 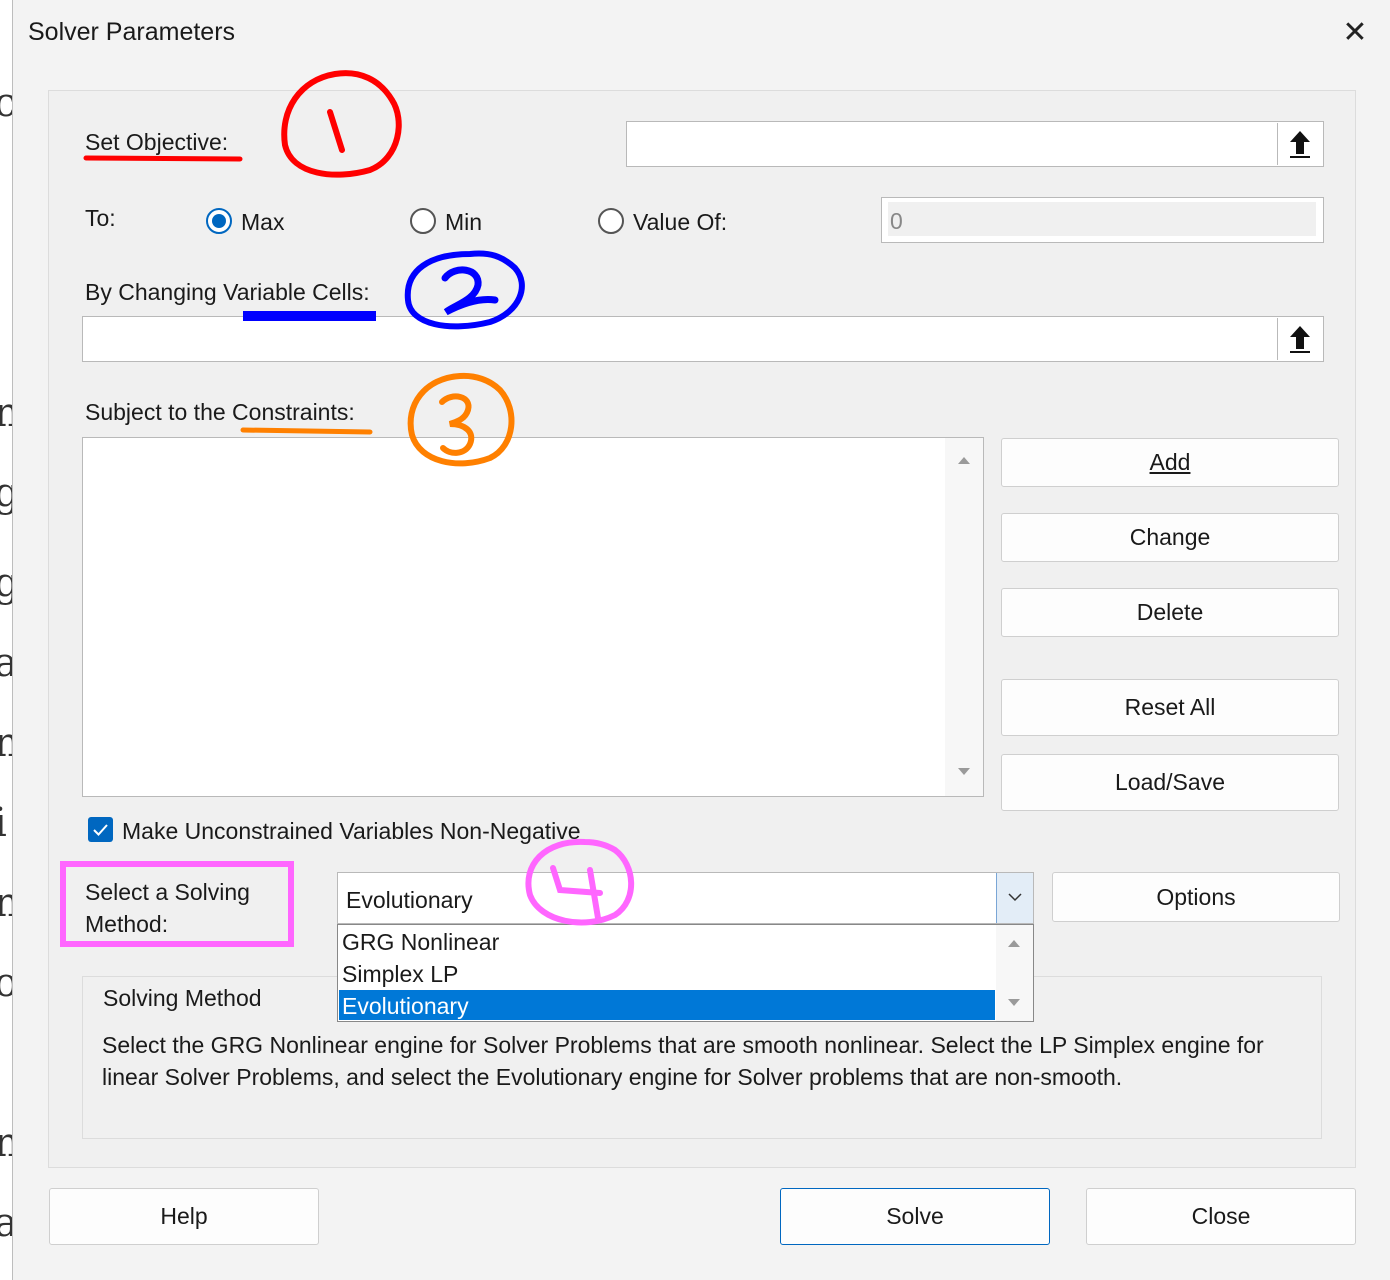 I want to click on dropdown-button, so click(x=1014, y=898).